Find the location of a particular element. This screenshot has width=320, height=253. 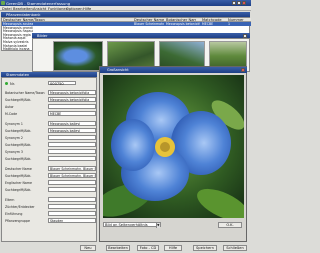

bearbeiten-button: Bearbeiten is located at coordinates (118, 248).